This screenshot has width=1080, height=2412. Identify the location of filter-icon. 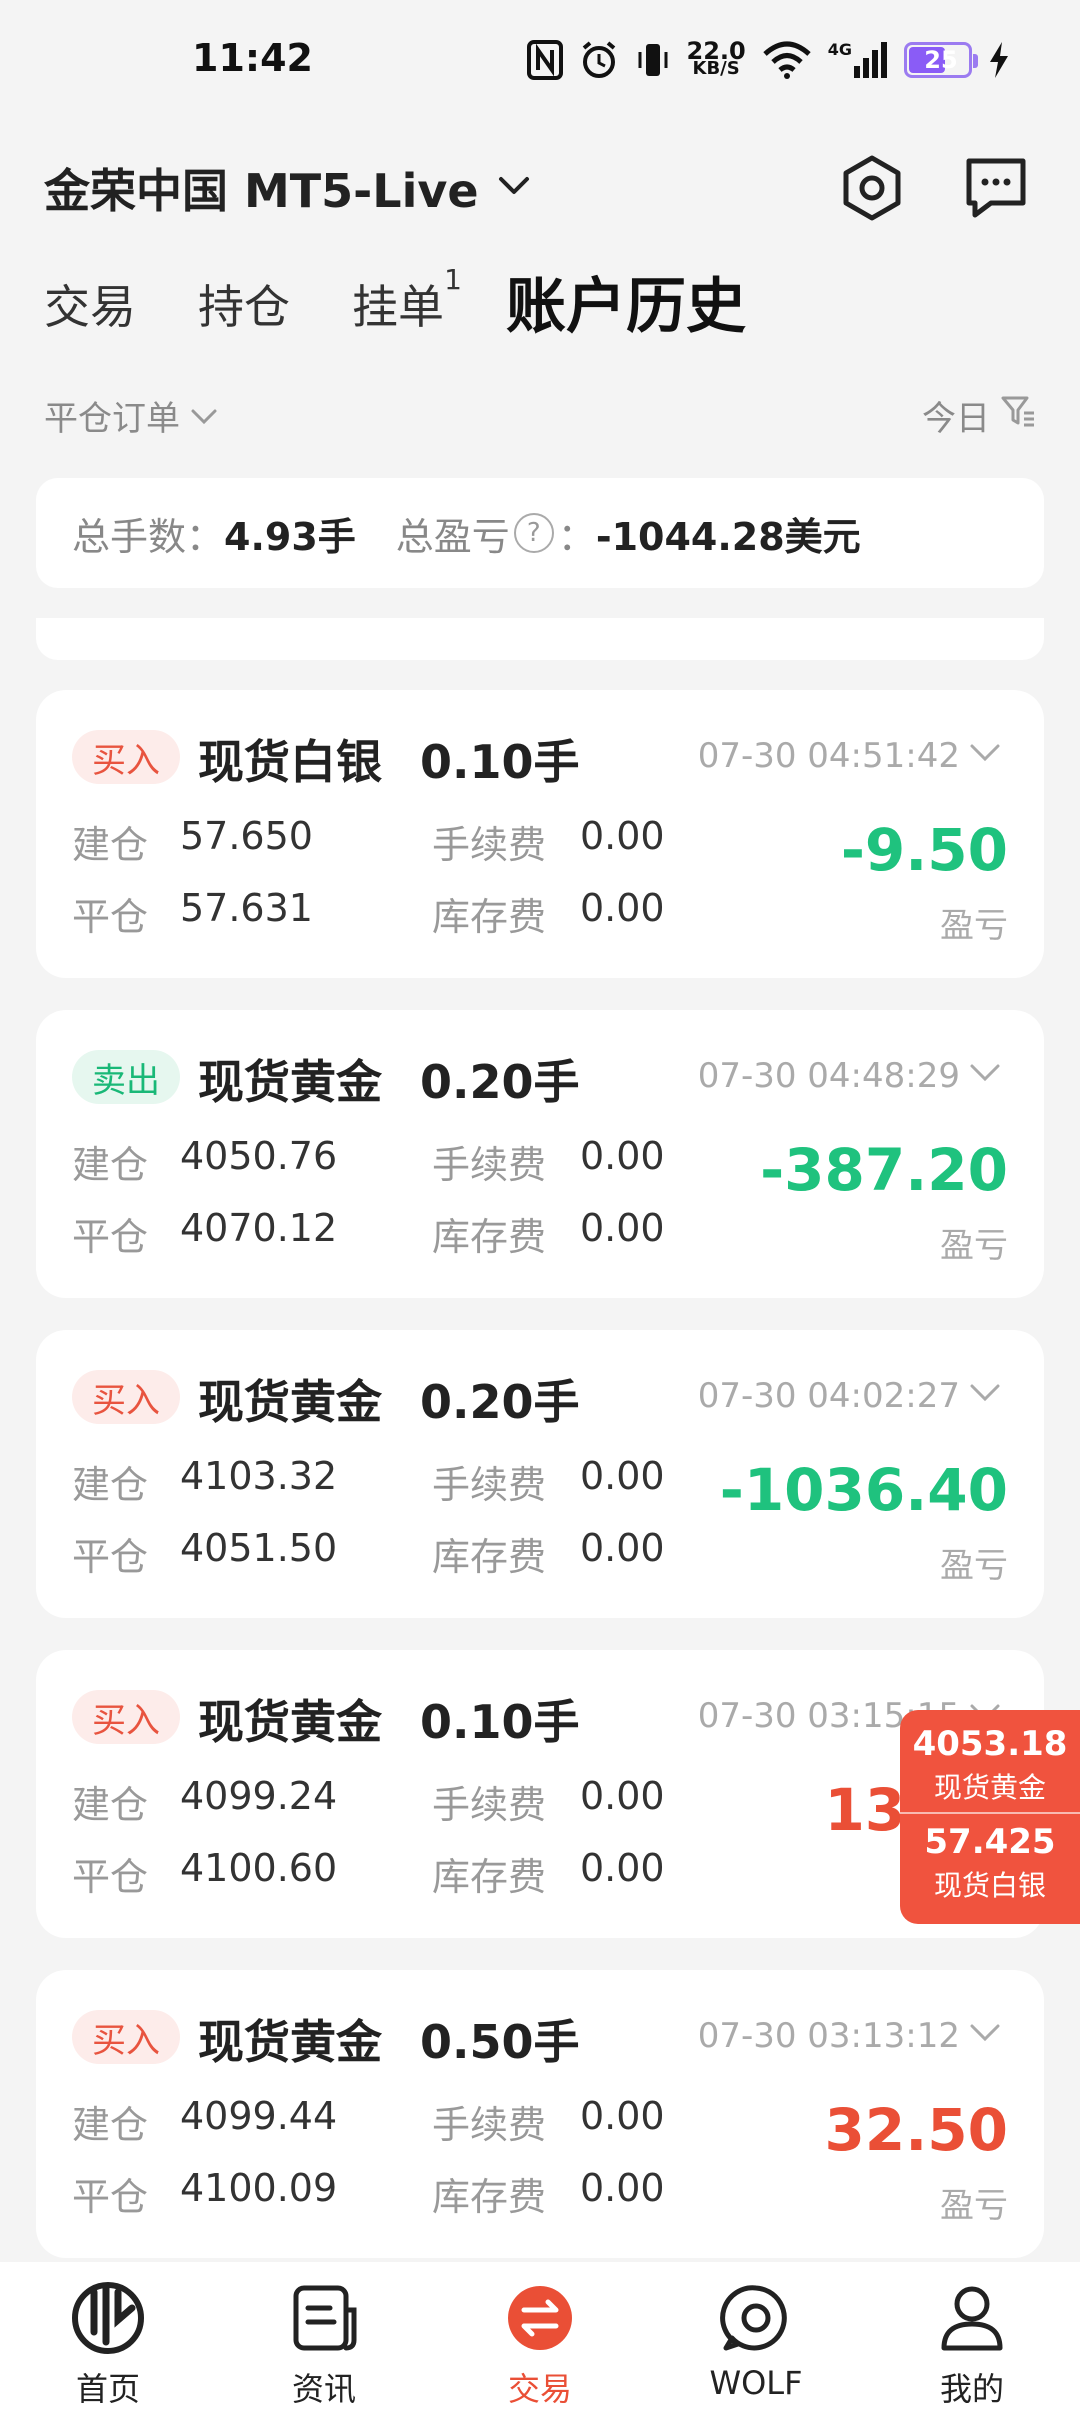
(1018, 415).